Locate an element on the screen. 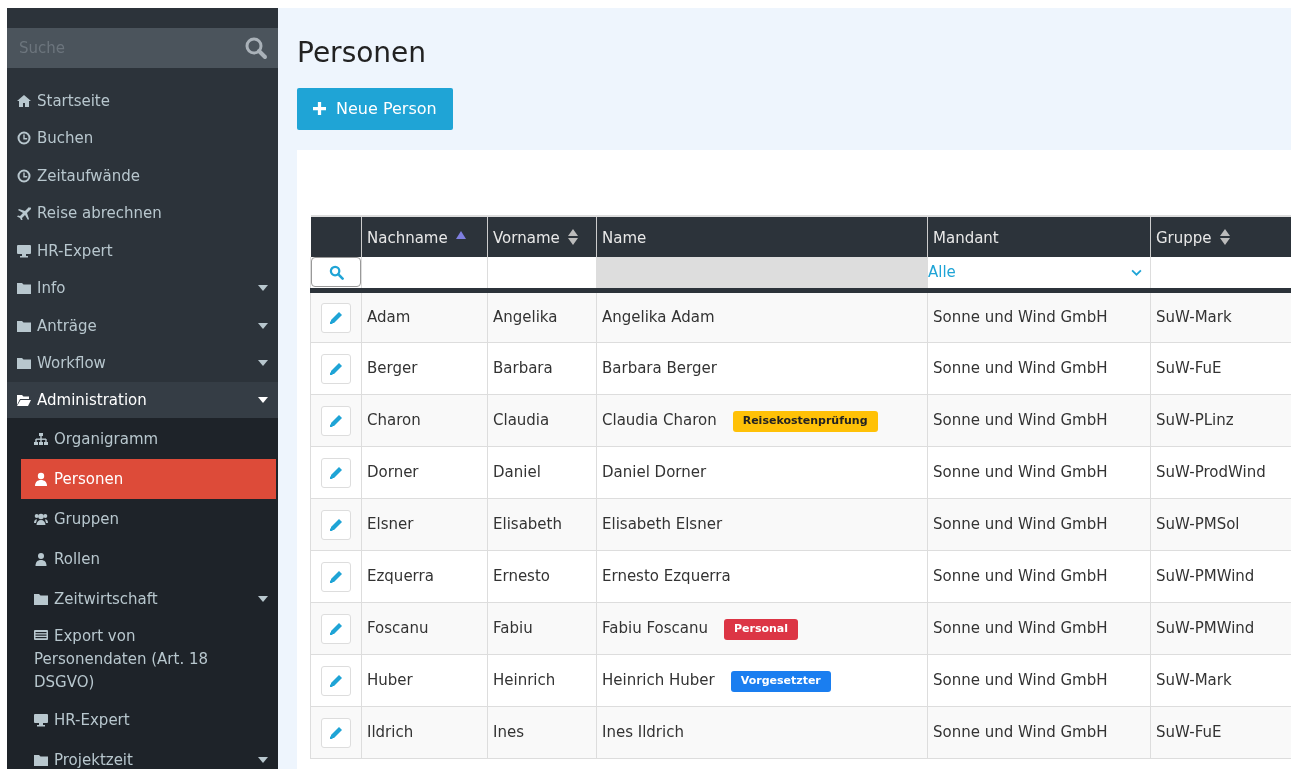 The image size is (1291, 769). table-cell: Ezquerra is located at coordinates (424, 576).